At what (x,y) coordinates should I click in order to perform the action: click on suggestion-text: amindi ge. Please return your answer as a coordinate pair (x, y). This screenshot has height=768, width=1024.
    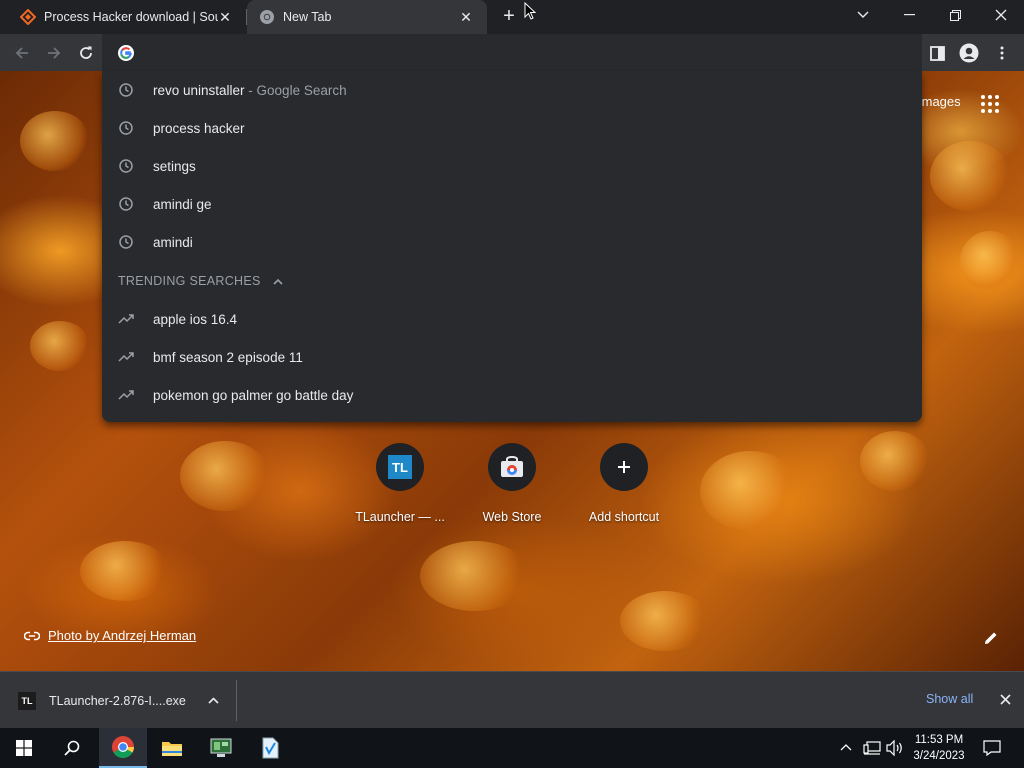
    Looking at the image, I should click on (182, 204).